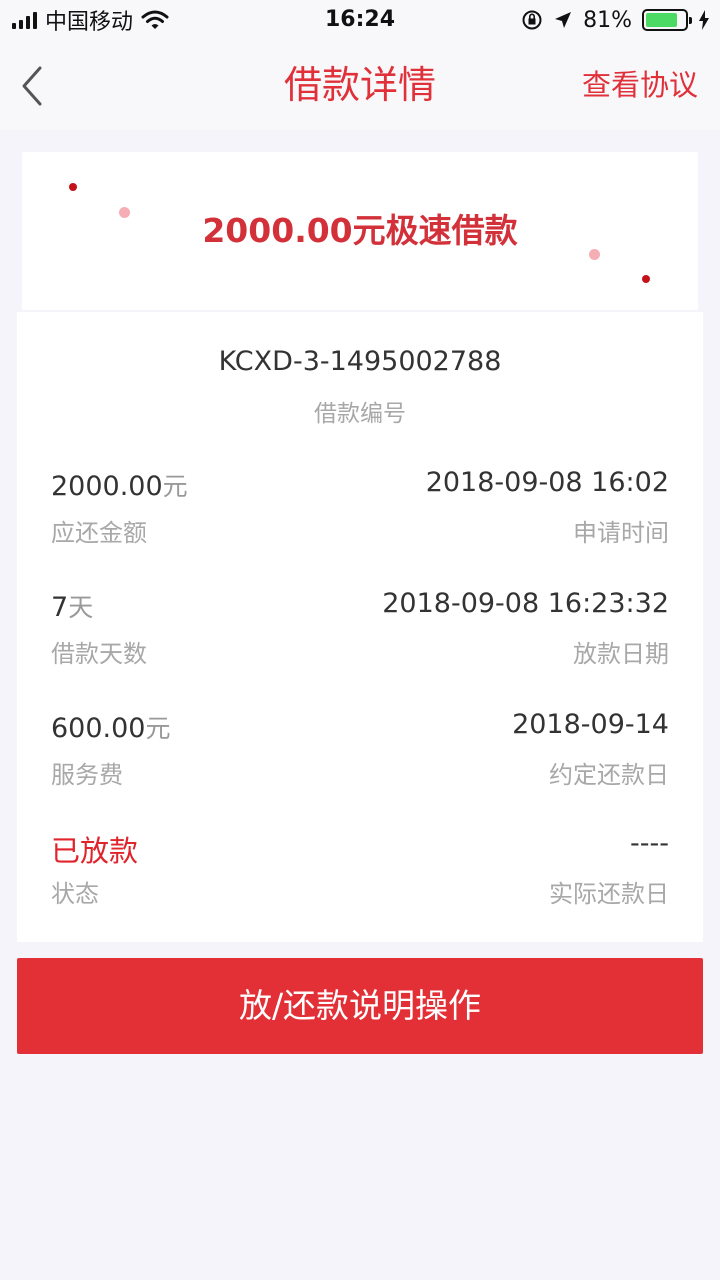 The width and height of the screenshot is (720, 1280). Describe the element at coordinates (590, 724) in the screenshot. I see `due-date-value: 2018-09-14` at that location.